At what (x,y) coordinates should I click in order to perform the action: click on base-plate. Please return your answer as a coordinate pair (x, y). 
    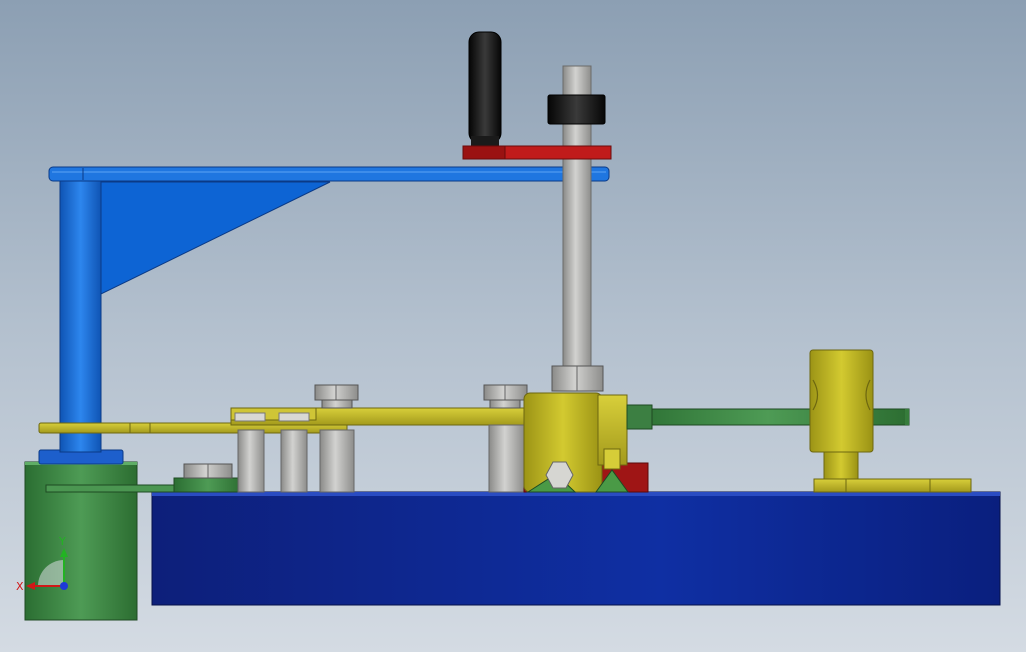
    Looking at the image, I should click on (576, 548).